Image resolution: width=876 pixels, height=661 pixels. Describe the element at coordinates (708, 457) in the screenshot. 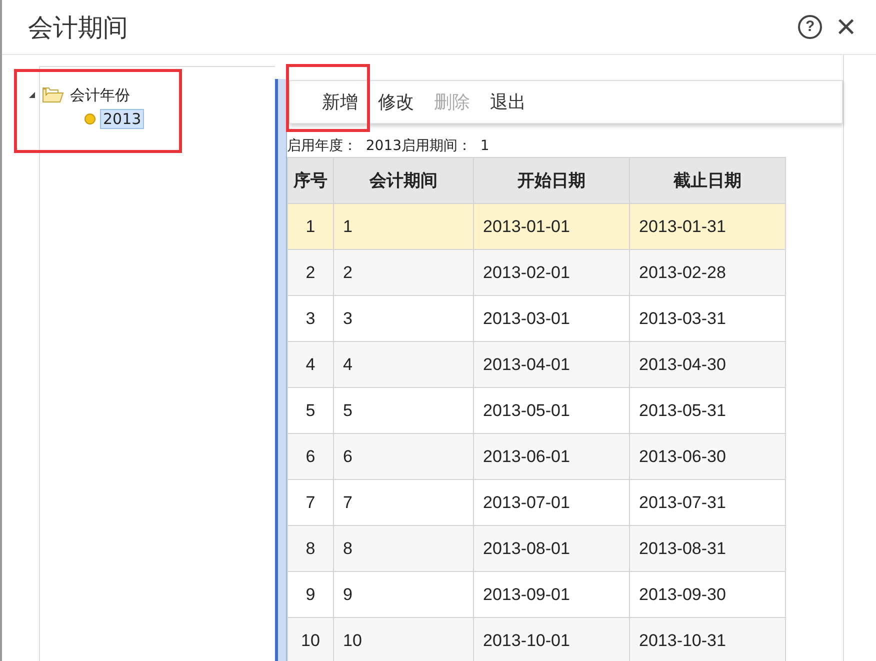

I see `table-cell: 2013-06-30` at that location.